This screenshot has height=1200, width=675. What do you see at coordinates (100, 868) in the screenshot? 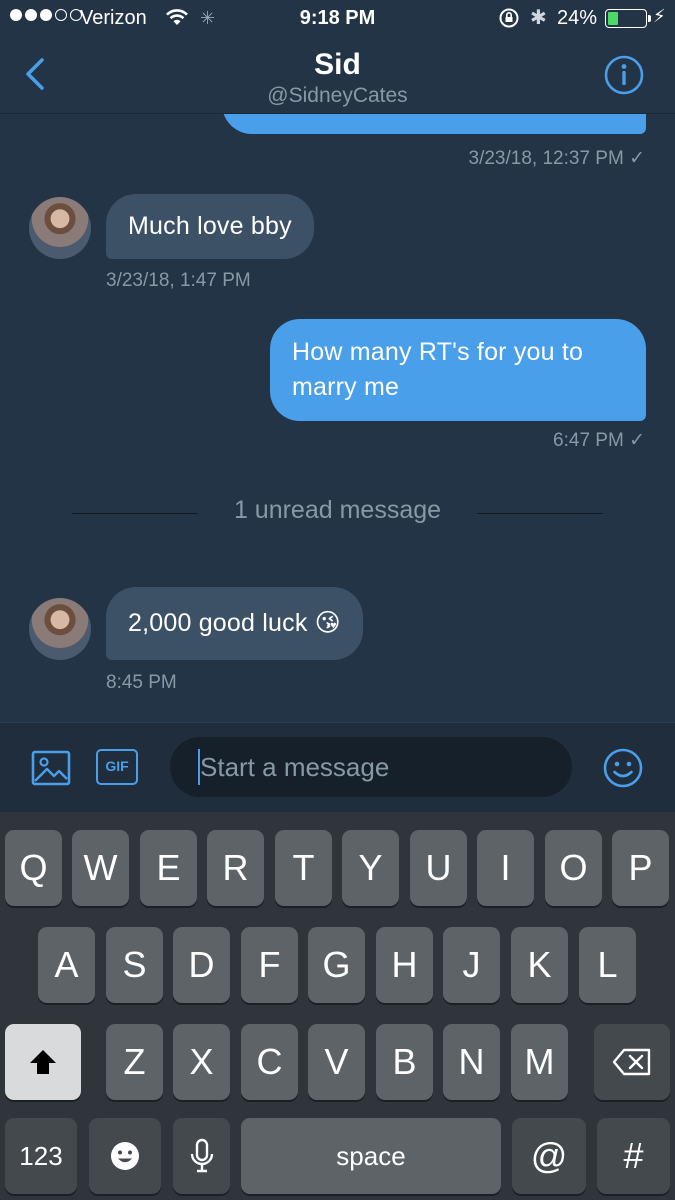
I see `key-w: W` at bounding box center [100, 868].